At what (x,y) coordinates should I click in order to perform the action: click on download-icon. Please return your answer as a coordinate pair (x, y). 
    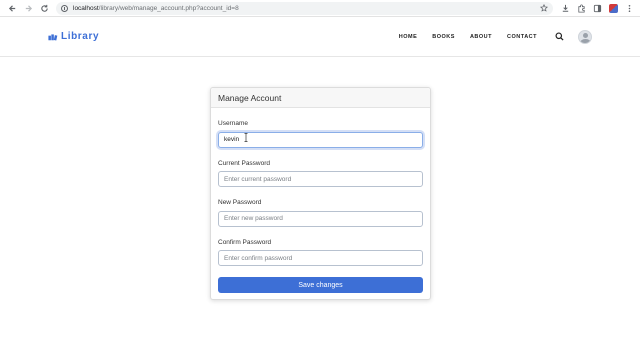
    Looking at the image, I should click on (565, 8).